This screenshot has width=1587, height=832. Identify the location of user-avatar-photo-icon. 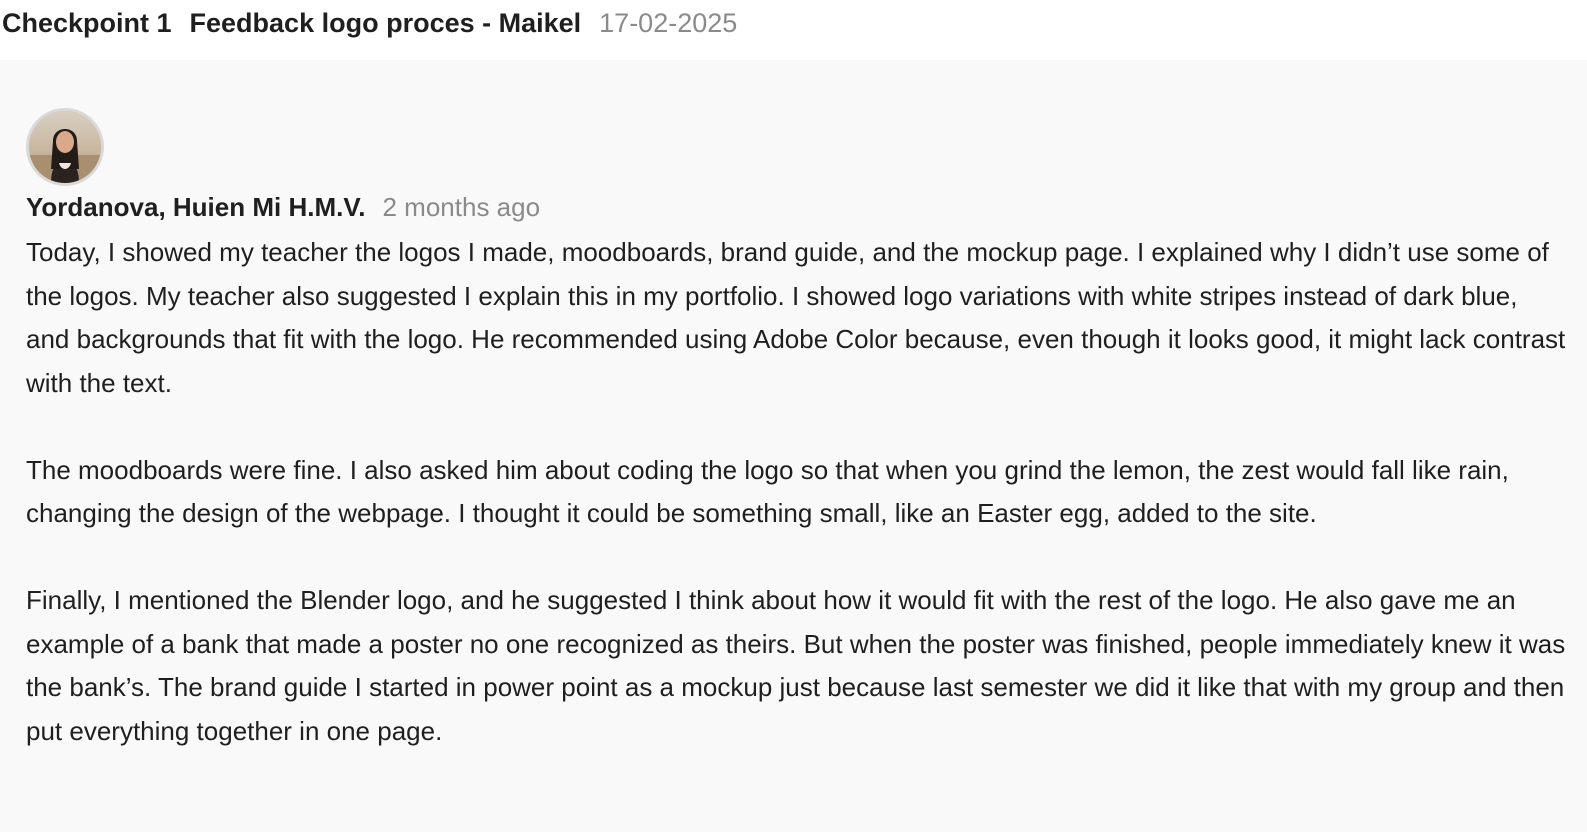
(65, 147).